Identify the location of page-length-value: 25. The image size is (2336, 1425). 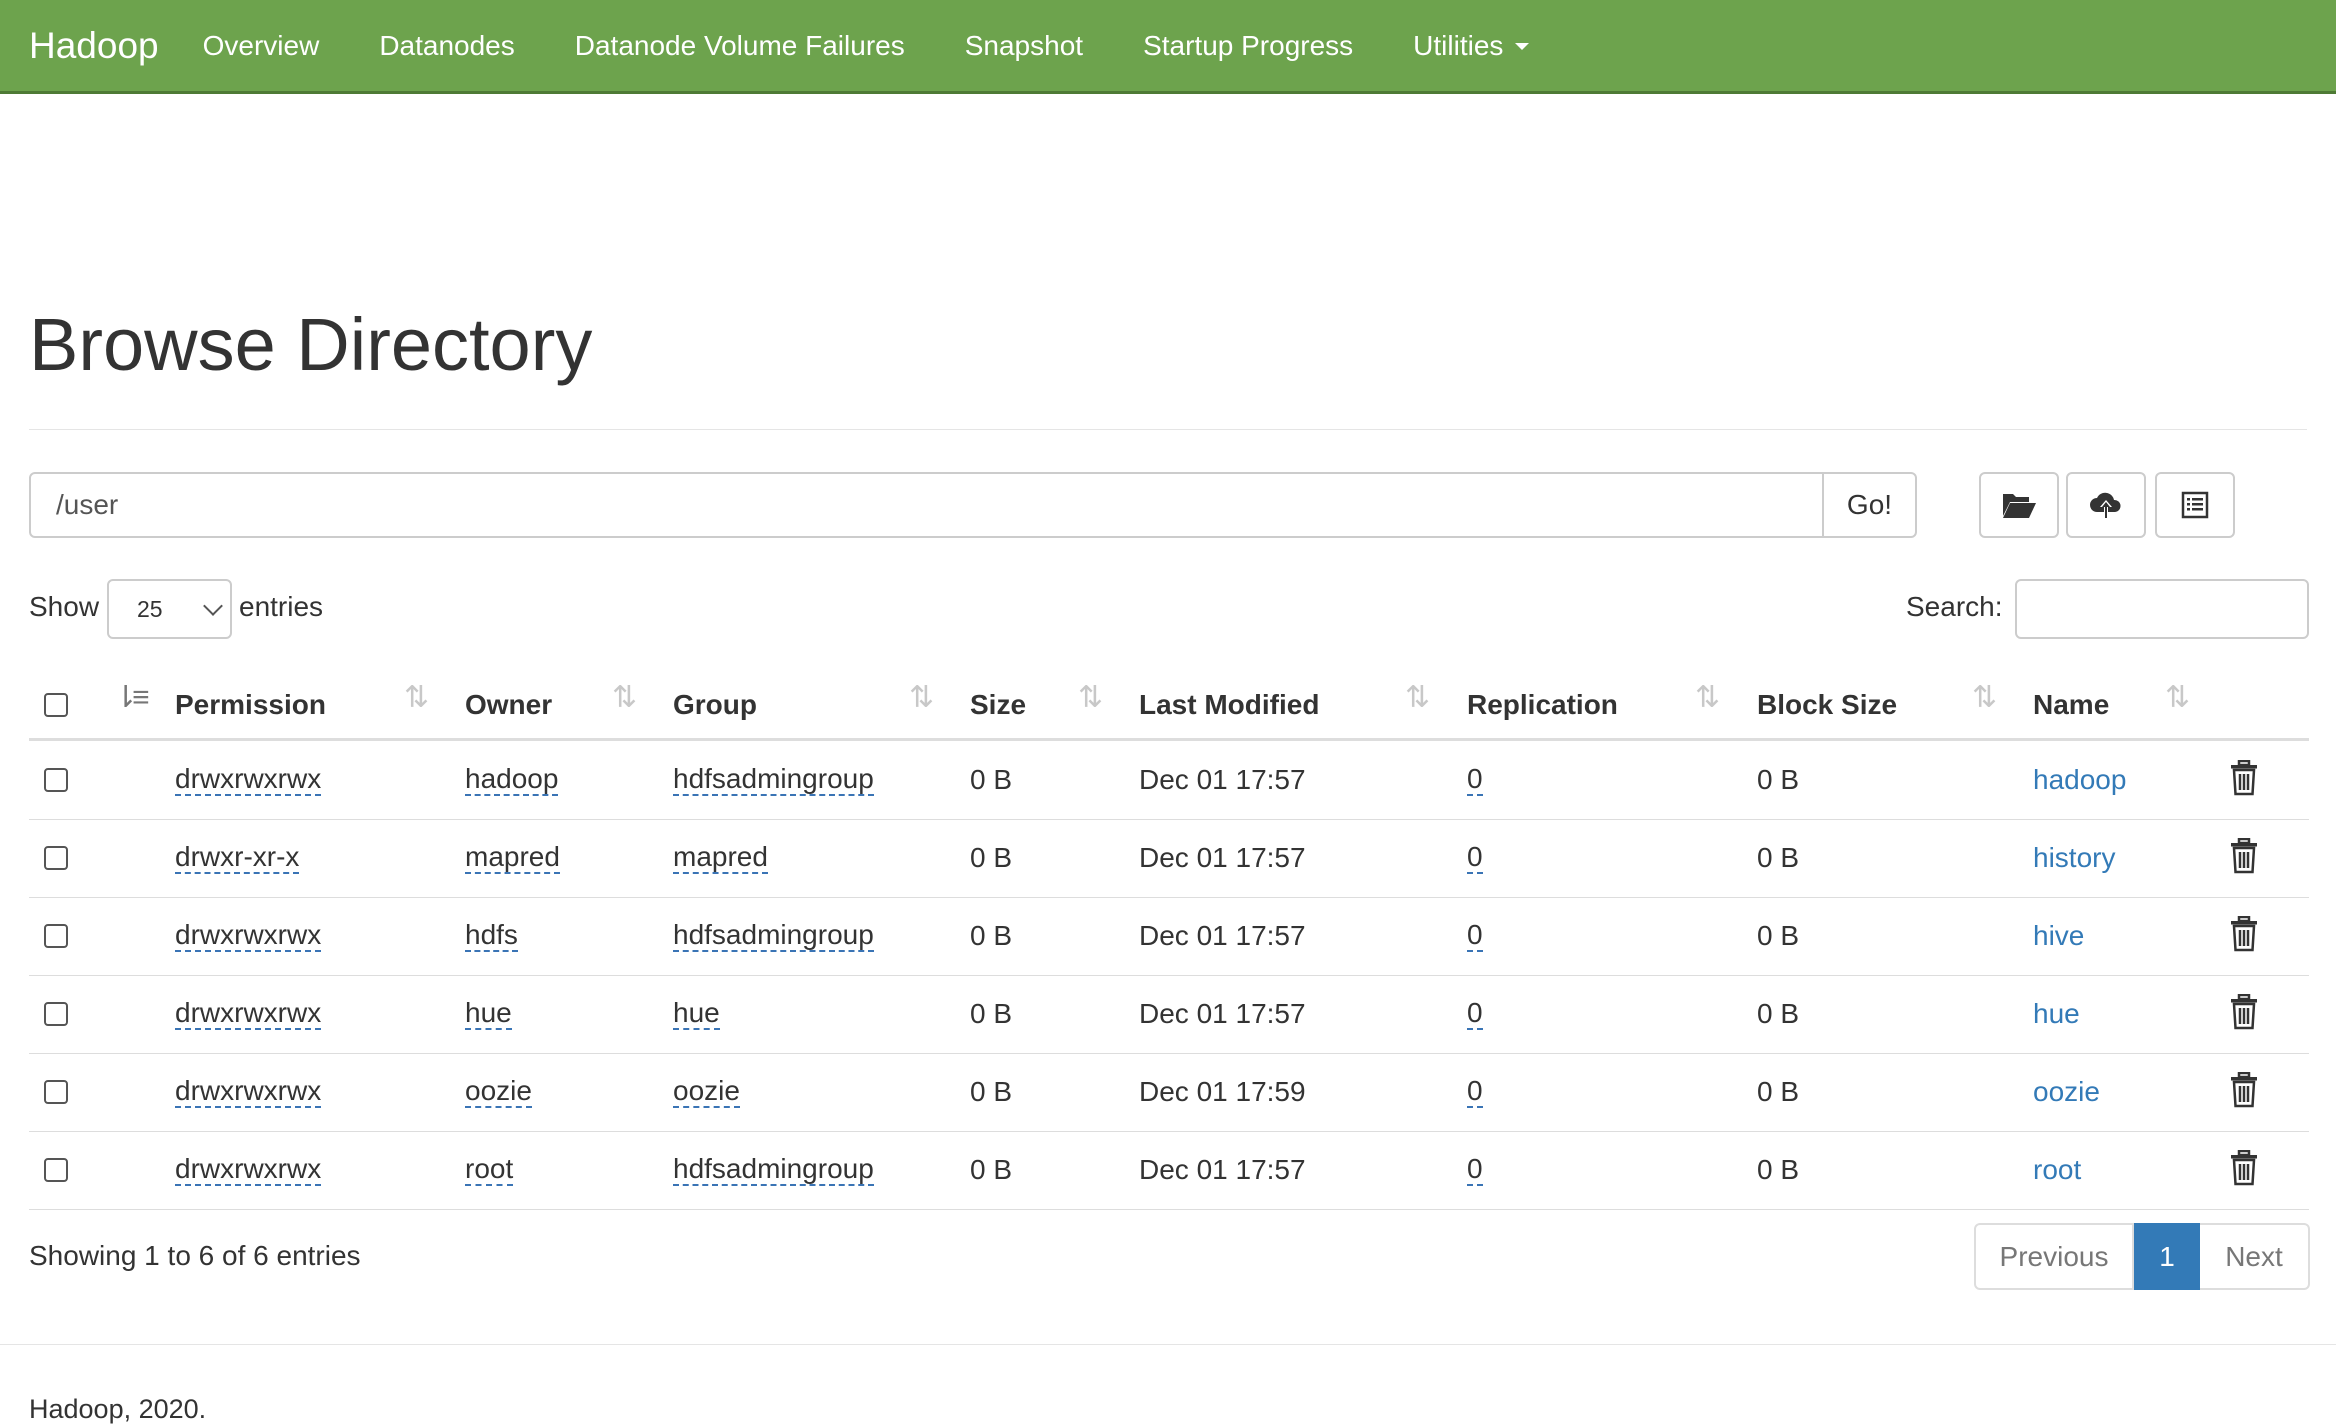
(150, 608).